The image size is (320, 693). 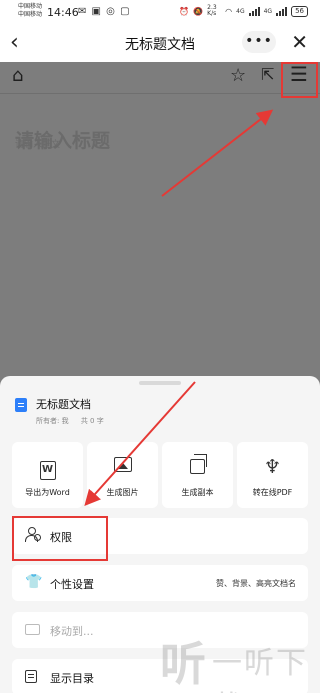 What do you see at coordinates (60, 538) in the screenshot?
I see `permission-highlight-box` at bounding box center [60, 538].